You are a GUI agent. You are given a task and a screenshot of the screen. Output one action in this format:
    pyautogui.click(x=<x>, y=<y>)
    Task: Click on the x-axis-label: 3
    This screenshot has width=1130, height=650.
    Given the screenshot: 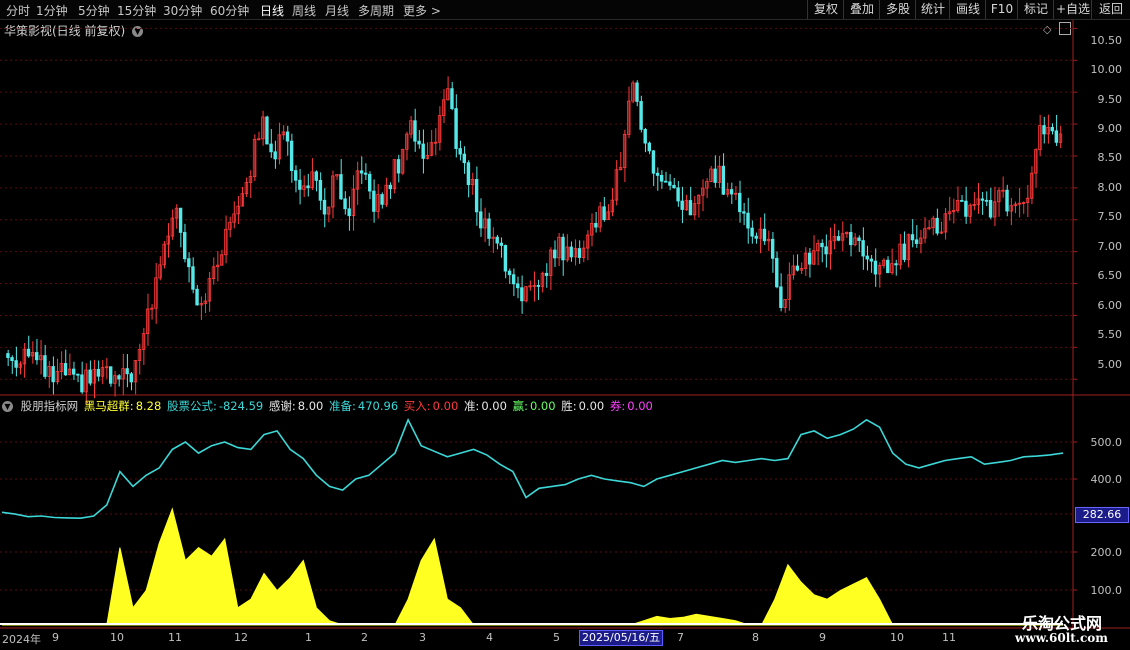 What is the action you would take?
    pyautogui.click(x=422, y=637)
    